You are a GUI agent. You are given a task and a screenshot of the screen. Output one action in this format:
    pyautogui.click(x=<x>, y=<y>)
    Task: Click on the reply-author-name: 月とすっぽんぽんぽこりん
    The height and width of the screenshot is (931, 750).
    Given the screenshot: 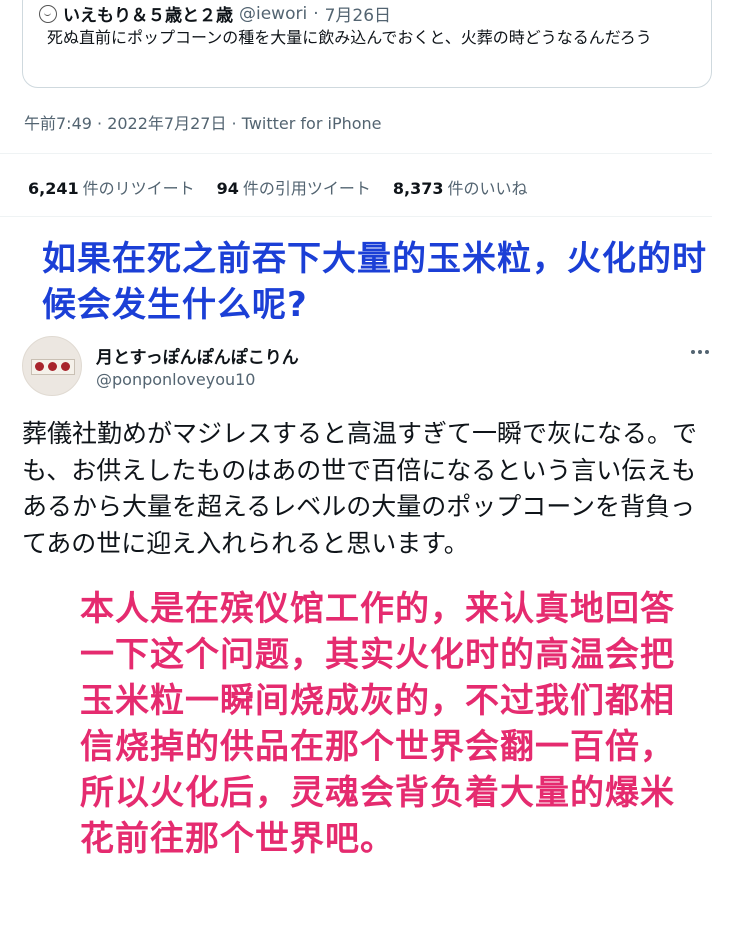 What is the action you would take?
    pyautogui.click(x=197, y=355)
    